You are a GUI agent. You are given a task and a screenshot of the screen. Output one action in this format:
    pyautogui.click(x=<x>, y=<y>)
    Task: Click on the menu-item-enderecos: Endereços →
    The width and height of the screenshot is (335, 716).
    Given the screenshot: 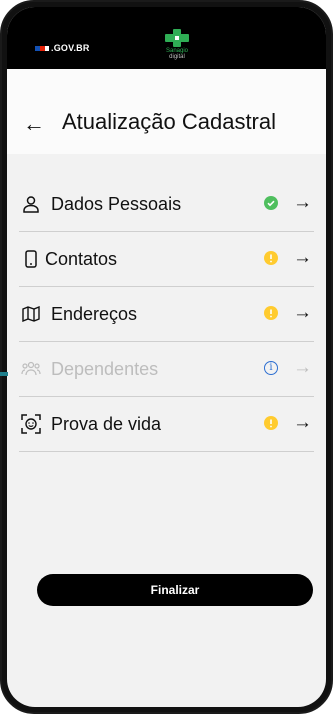 What is the action you would take?
    pyautogui.click(x=166, y=314)
    